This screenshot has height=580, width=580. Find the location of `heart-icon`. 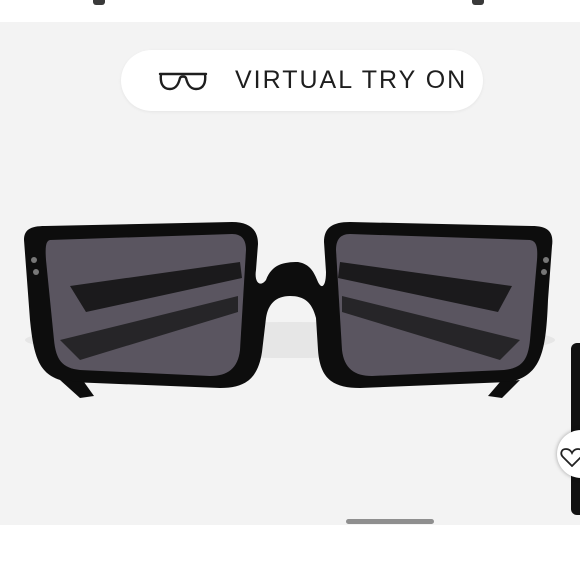

heart-icon is located at coordinates (570, 457).